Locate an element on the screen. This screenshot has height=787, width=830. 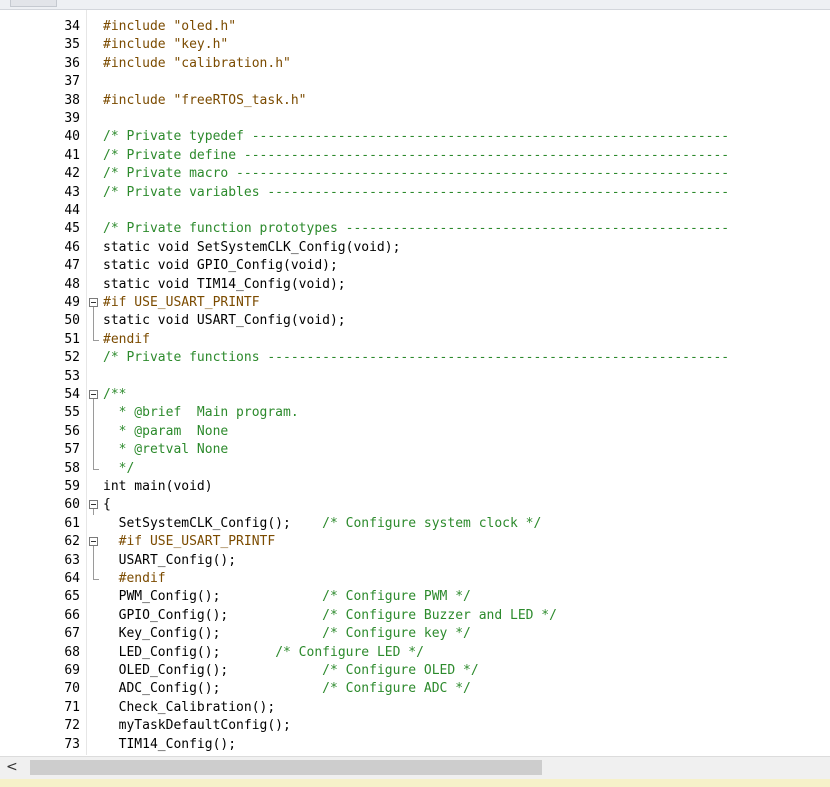
code-line: 44 is located at coordinates (415, 211).